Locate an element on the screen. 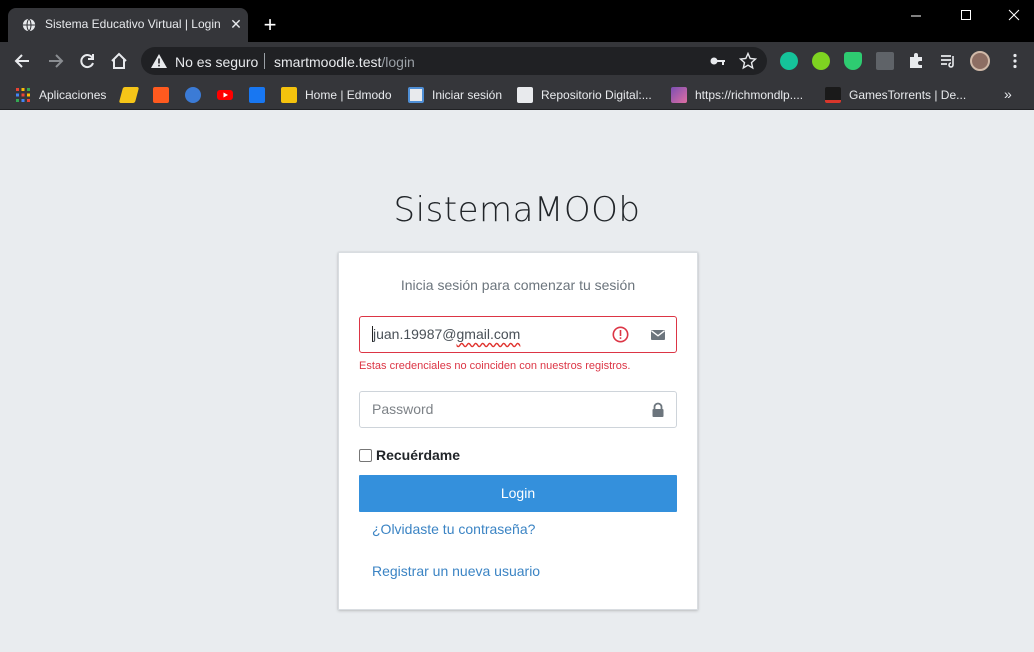  password-field: Password is located at coordinates (518, 409).